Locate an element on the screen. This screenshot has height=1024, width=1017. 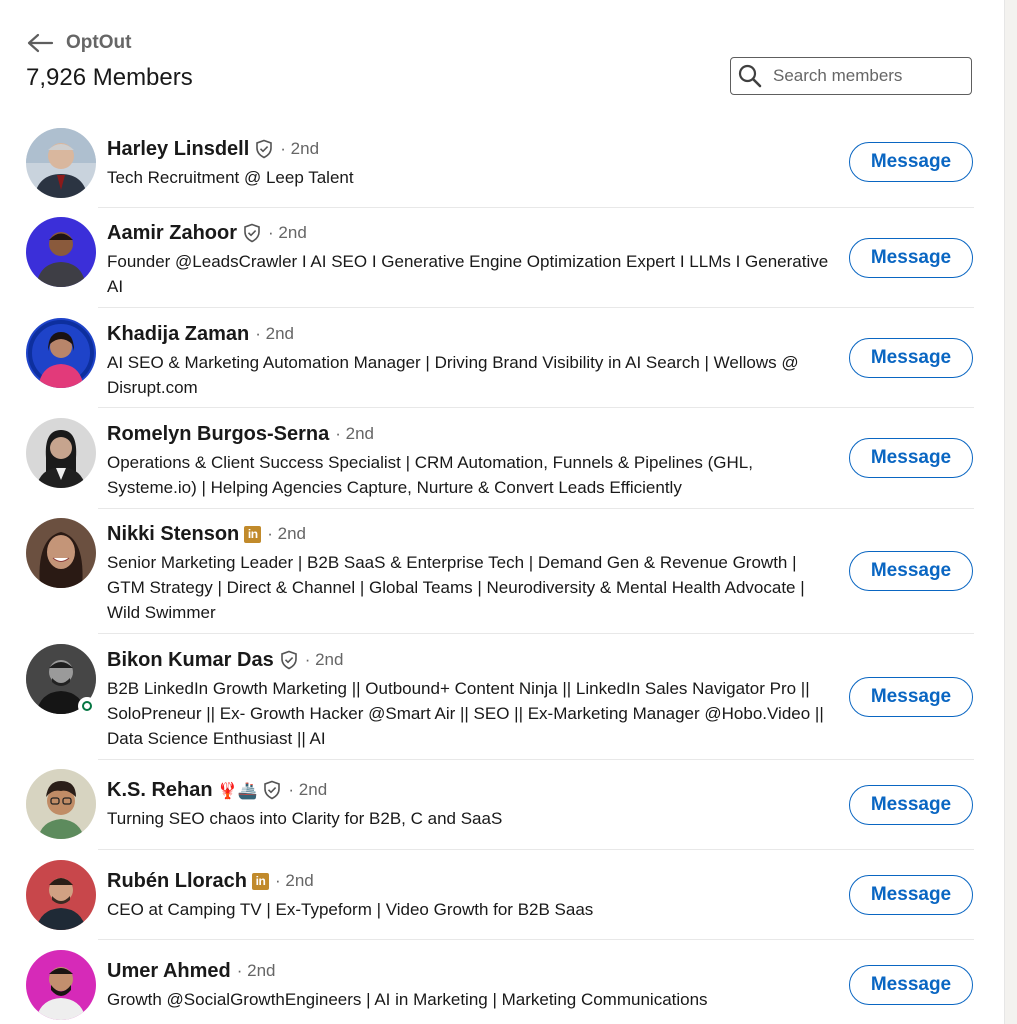
search-input is located at coordinates (868, 76).